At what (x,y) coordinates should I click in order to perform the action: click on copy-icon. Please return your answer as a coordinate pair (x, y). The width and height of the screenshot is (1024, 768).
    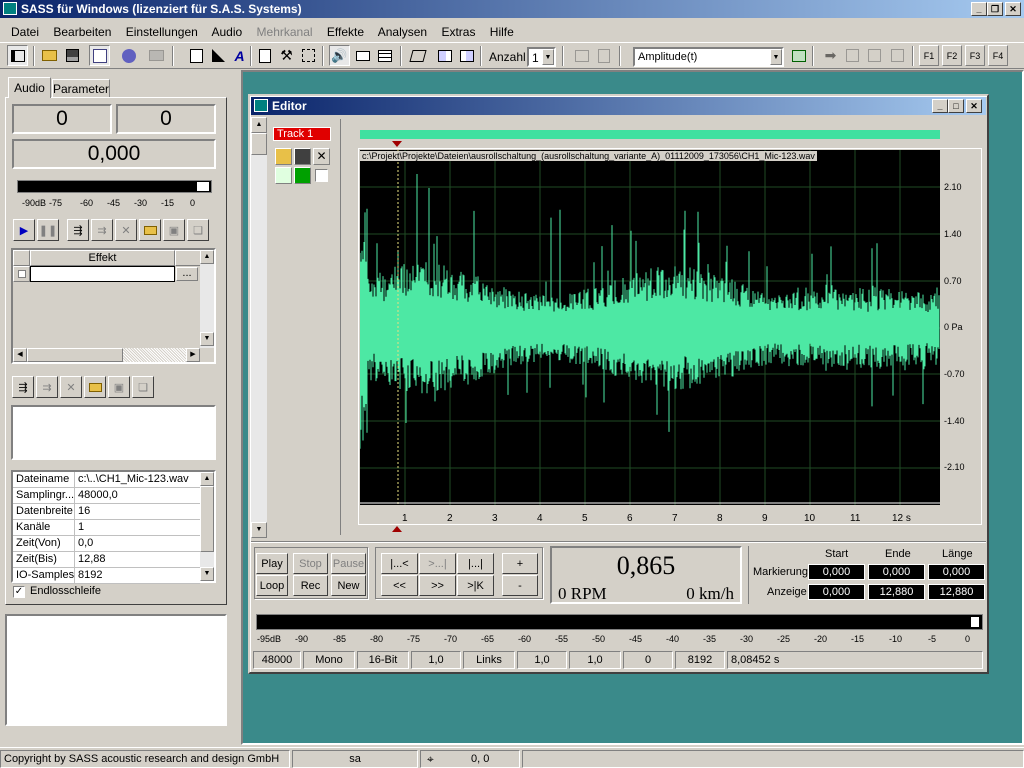
    Looking at the image, I should click on (603, 55).